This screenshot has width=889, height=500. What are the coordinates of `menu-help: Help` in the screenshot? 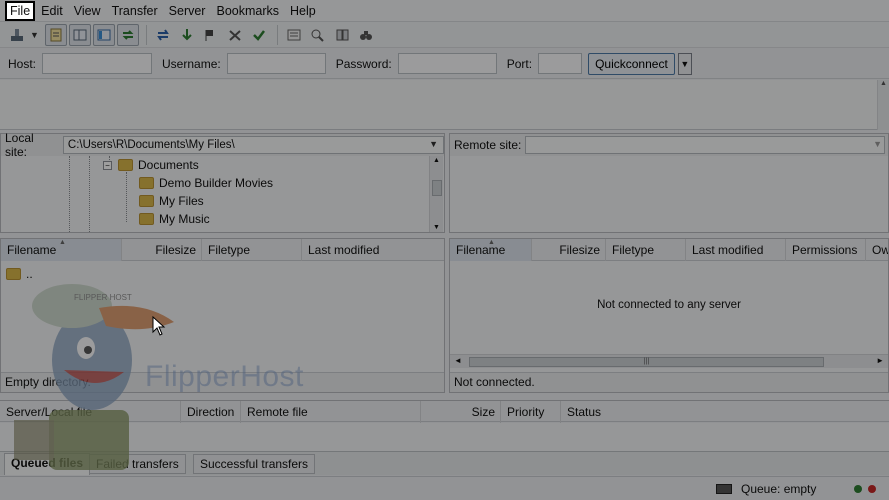 It's located at (303, 11).